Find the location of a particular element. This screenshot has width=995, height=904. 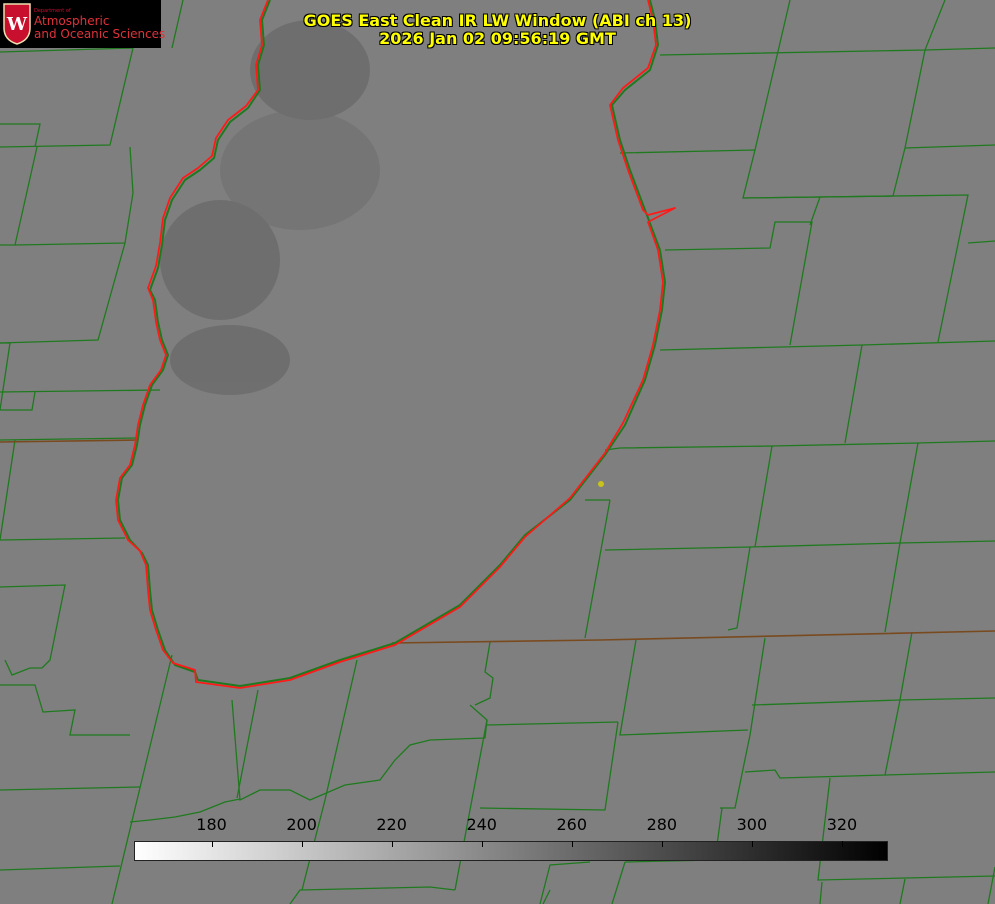

logo-name-line2: and Oceanic Sciences is located at coordinates (100, 34).